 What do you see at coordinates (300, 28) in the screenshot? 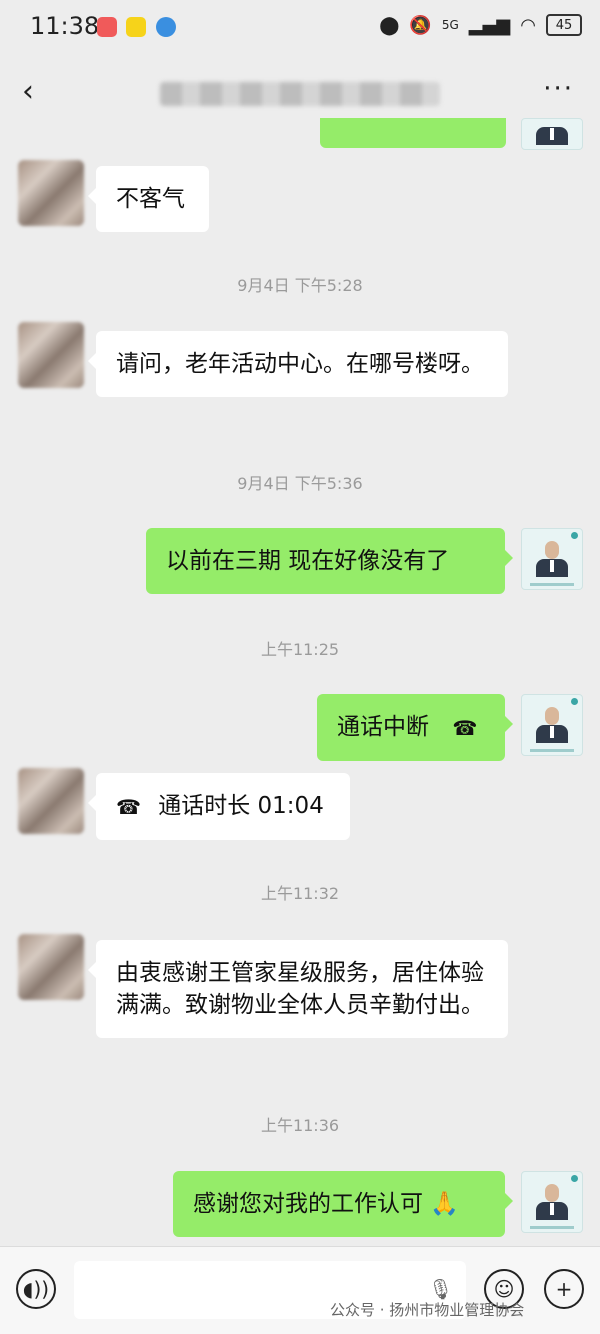
I see `status-bar: 11:38 ⬤ 🔕 5G ▂▄▆ ◠ 45` at bounding box center [300, 28].